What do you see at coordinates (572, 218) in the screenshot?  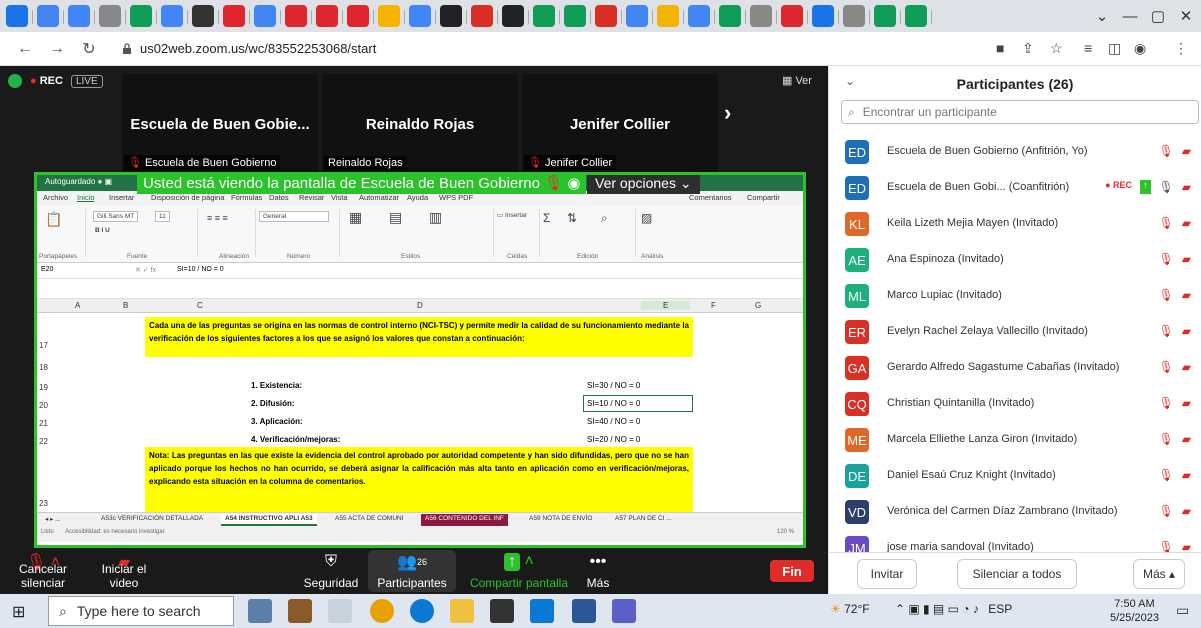 I see `sort-filter-icon: ⇅` at bounding box center [572, 218].